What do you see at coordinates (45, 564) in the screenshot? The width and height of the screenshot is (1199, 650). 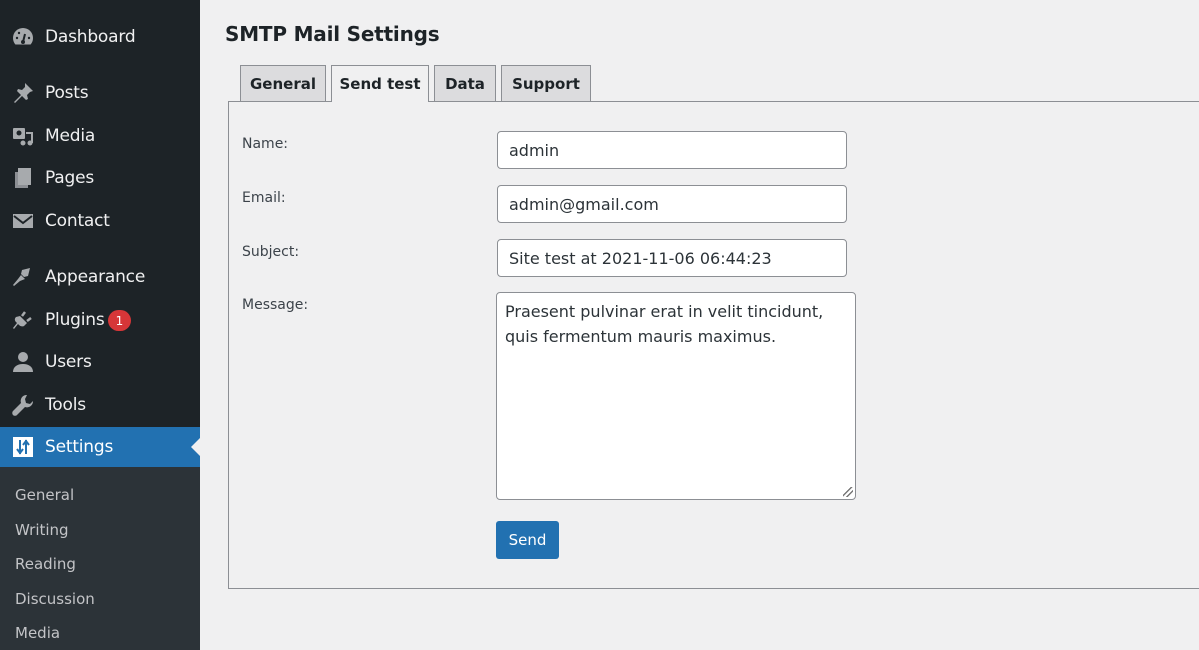 I see `submenu-item-reading: Reading` at bounding box center [45, 564].